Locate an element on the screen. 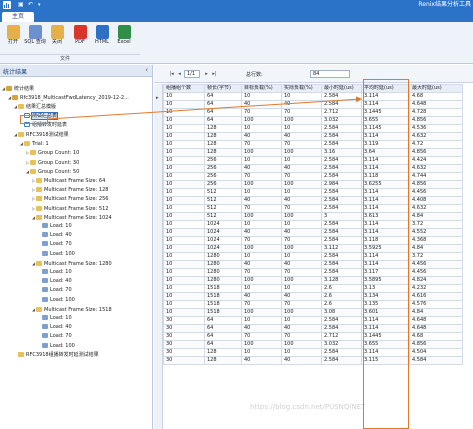  tree-item: ◢ RFC3918测试结果 is located at coordinates (41, 134).